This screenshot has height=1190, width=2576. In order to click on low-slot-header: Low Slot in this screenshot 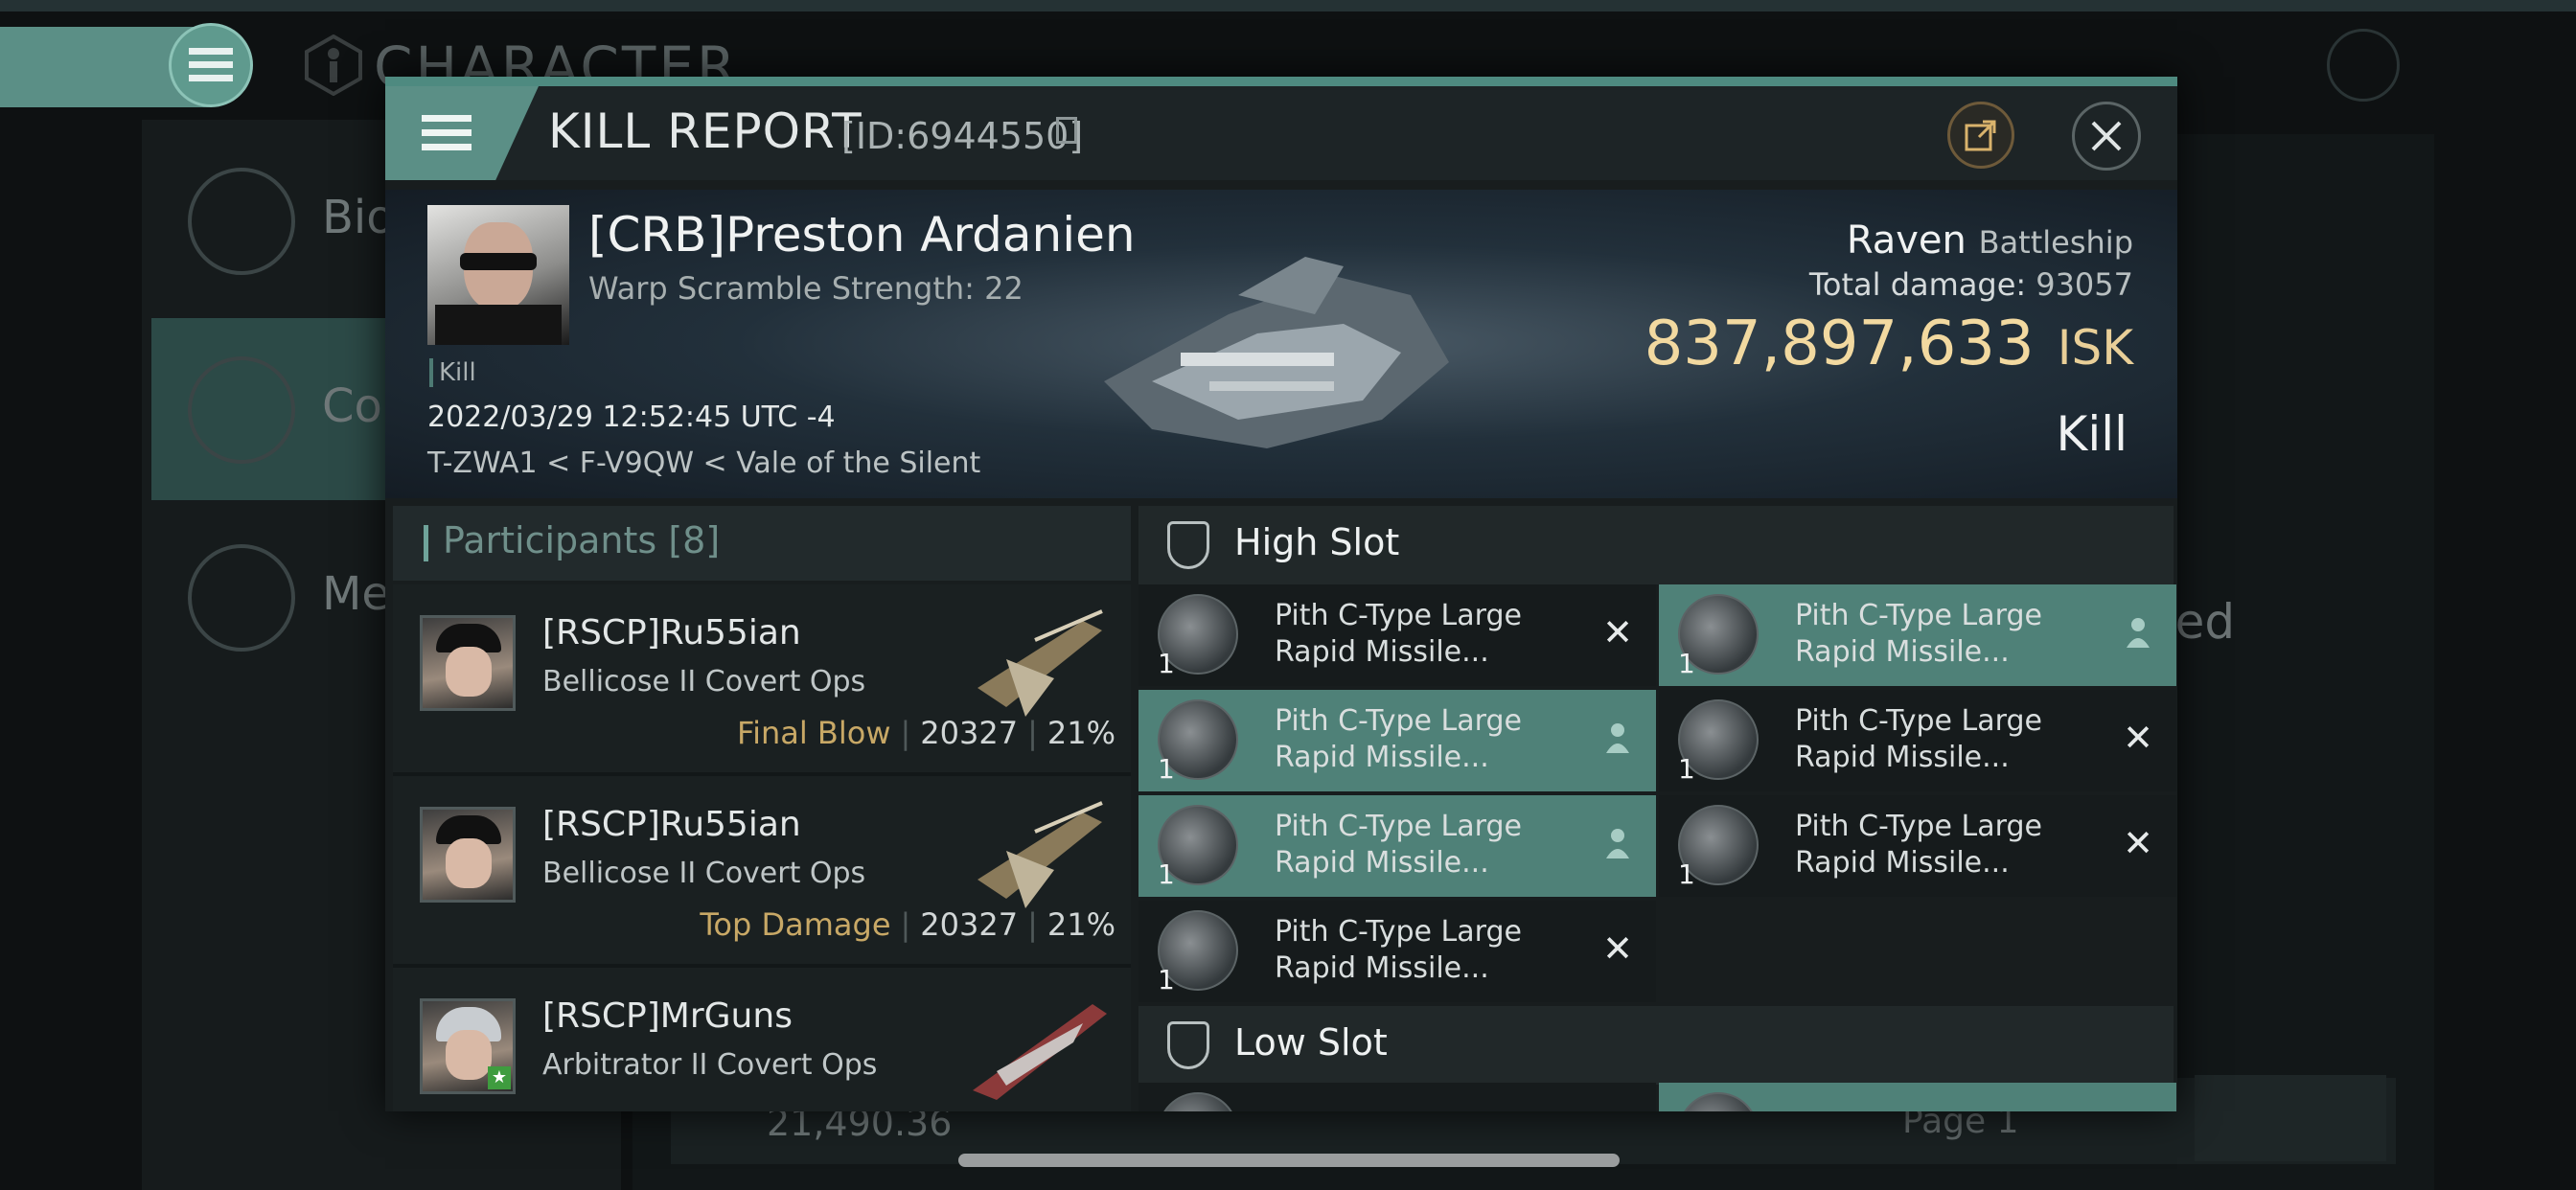, I will do `click(1656, 1045)`.